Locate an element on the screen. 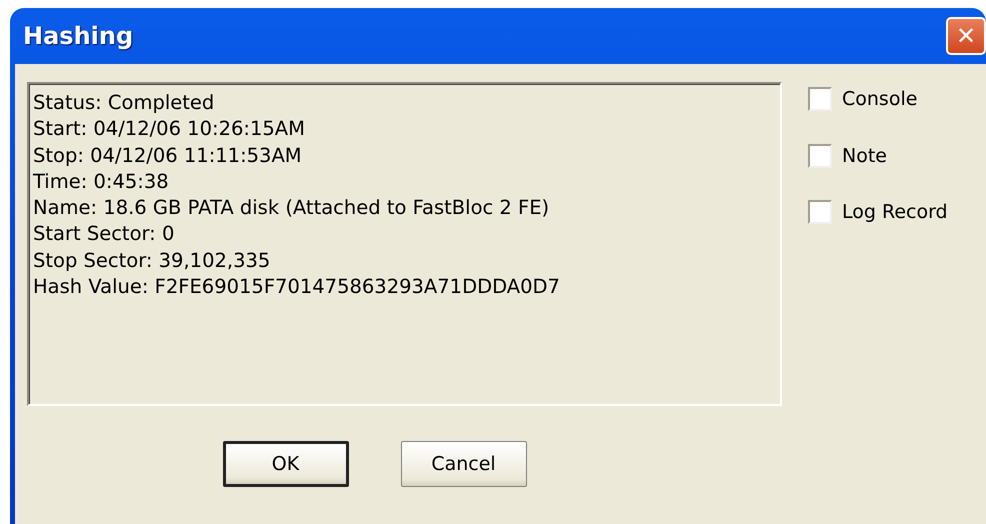 This screenshot has width=986, height=524. checkbox-label: Console is located at coordinates (880, 99).